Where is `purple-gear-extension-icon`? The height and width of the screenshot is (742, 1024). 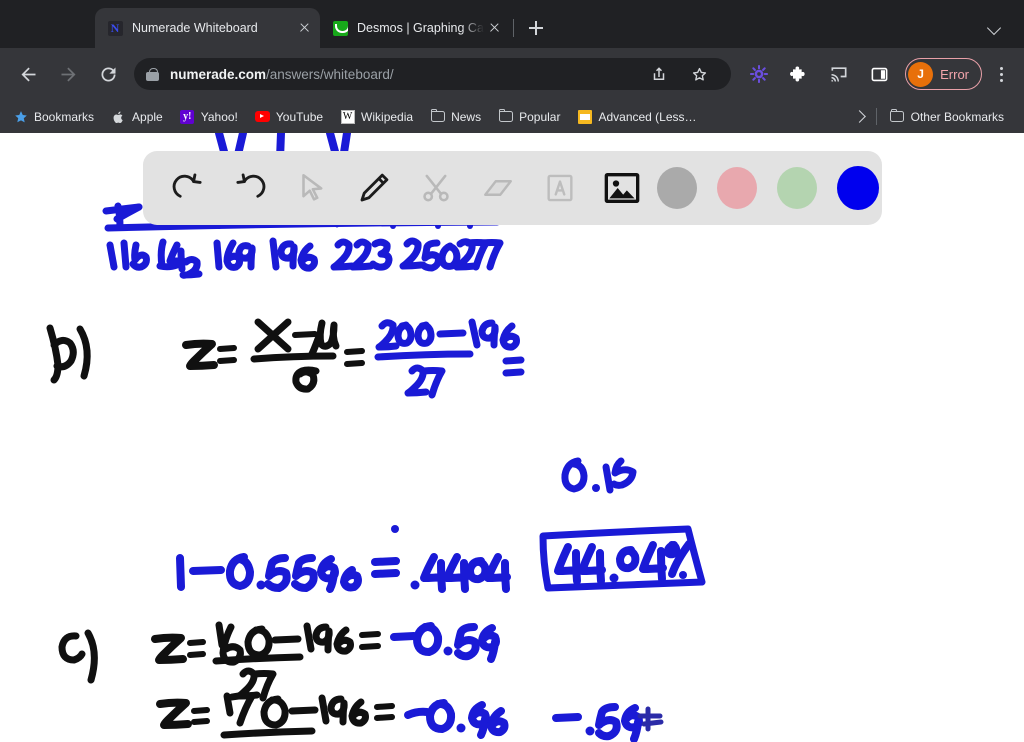
purple-gear-extension-icon is located at coordinates (759, 74).